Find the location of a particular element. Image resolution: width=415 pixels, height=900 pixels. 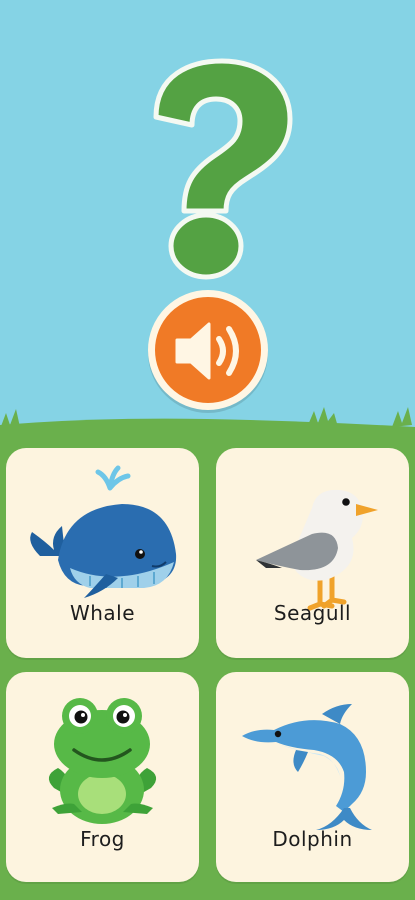

answer-label: Whale is located at coordinates (102, 613).